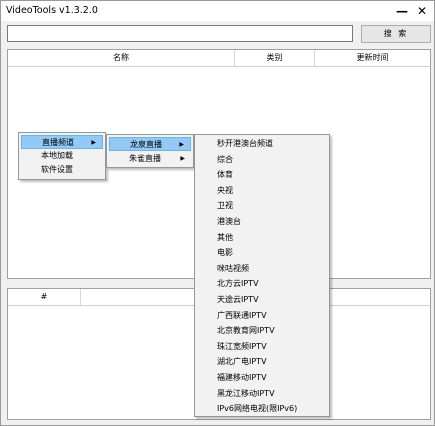 Image resolution: width=435 pixels, height=426 pixels. Describe the element at coordinates (121, 58) in the screenshot. I see `column-header-name: 名称` at that location.